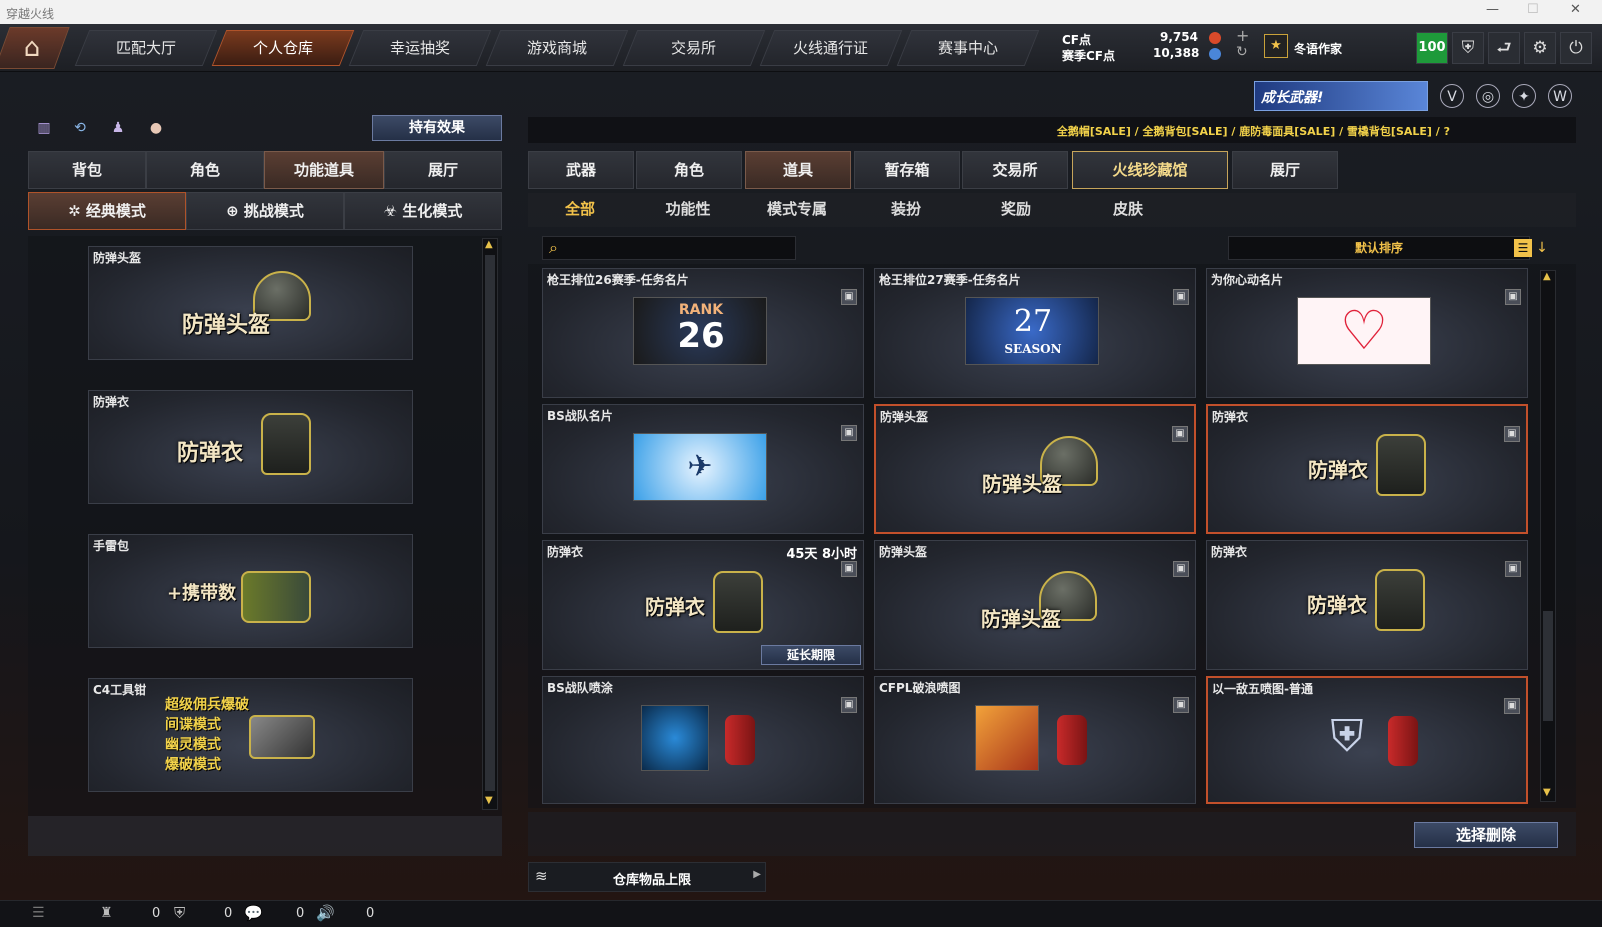  Describe the element at coordinates (118, 128) in the screenshot. I see `player-icon: ♟` at that location.